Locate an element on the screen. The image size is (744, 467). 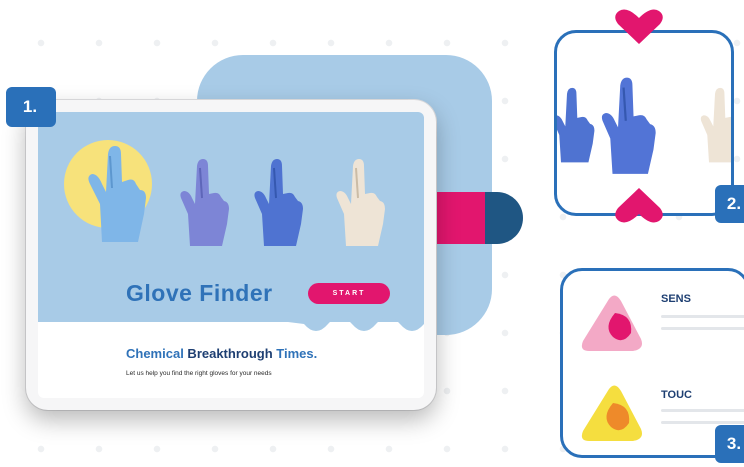
step-badge-1: 1. is located at coordinates (31, 107).